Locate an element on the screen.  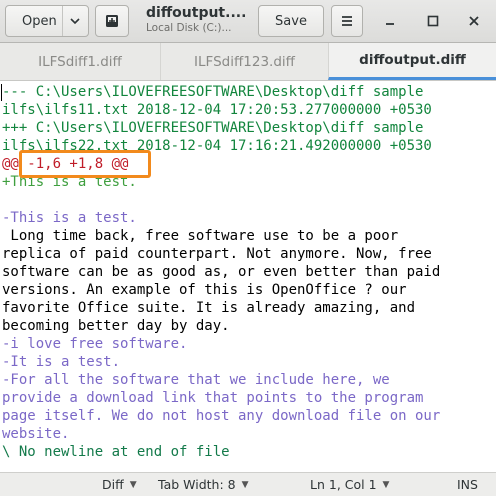
insert-mode-indicator: INS is located at coordinates (467, 484).